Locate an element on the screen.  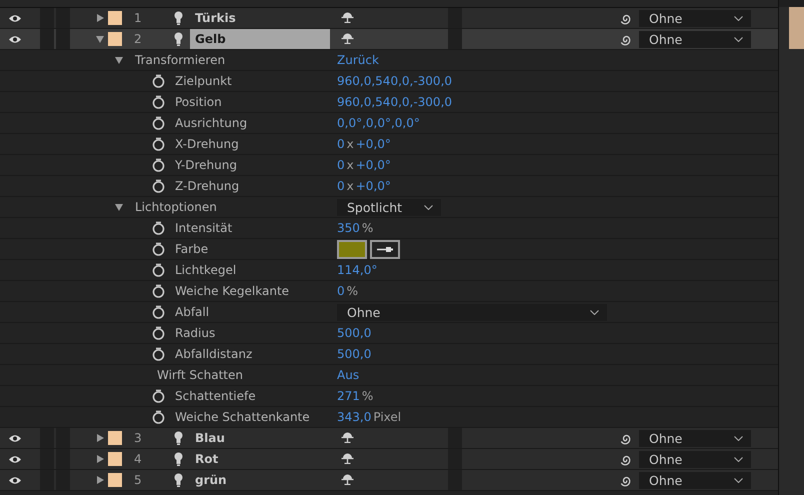
layer-name: grün is located at coordinates (260, 480).